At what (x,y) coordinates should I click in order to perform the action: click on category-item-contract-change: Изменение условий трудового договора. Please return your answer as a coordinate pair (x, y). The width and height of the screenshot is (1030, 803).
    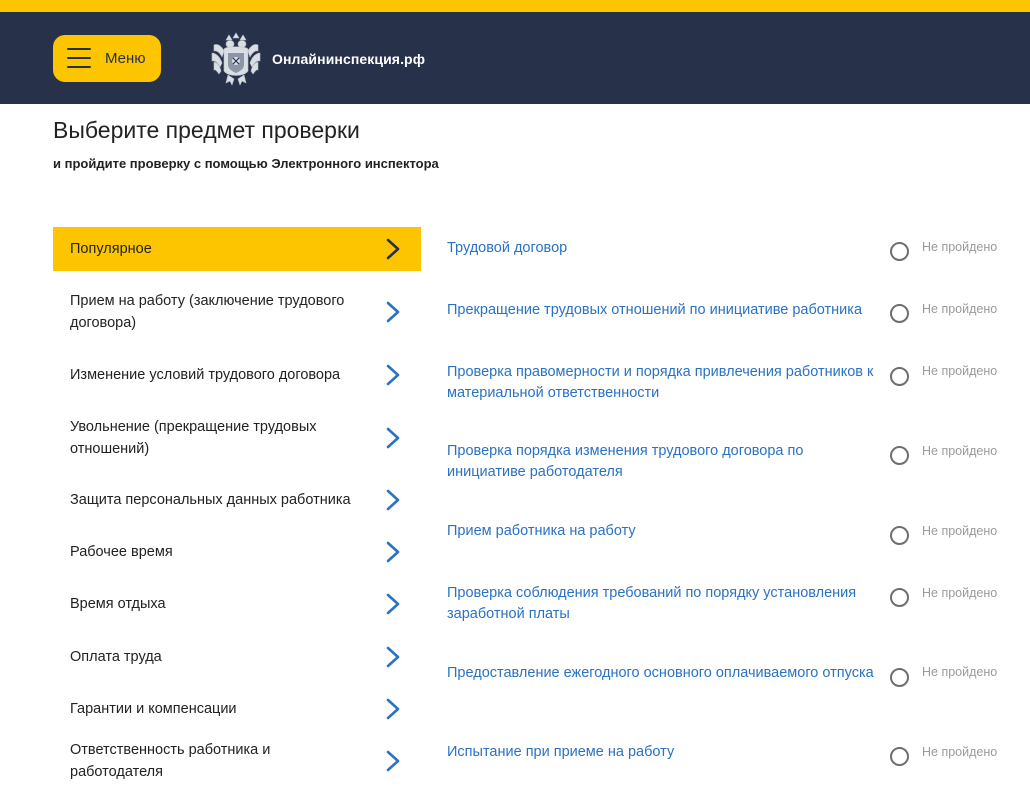
    Looking at the image, I should click on (237, 375).